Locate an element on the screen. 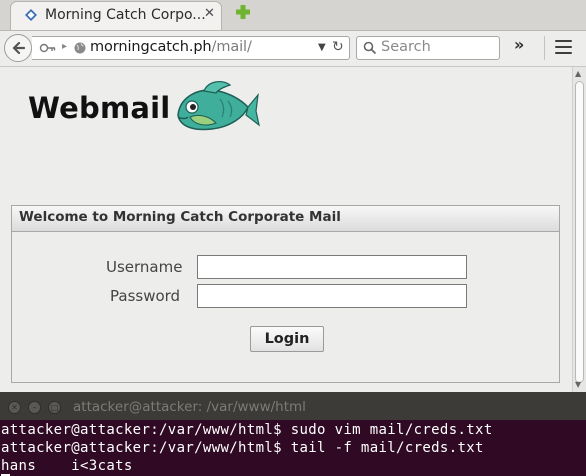 Image resolution: width=586 pixels, height=476 pixels. login-panel-title: Welcome to Morning Catch Corporate Mail is located at coordinates (180, 217).